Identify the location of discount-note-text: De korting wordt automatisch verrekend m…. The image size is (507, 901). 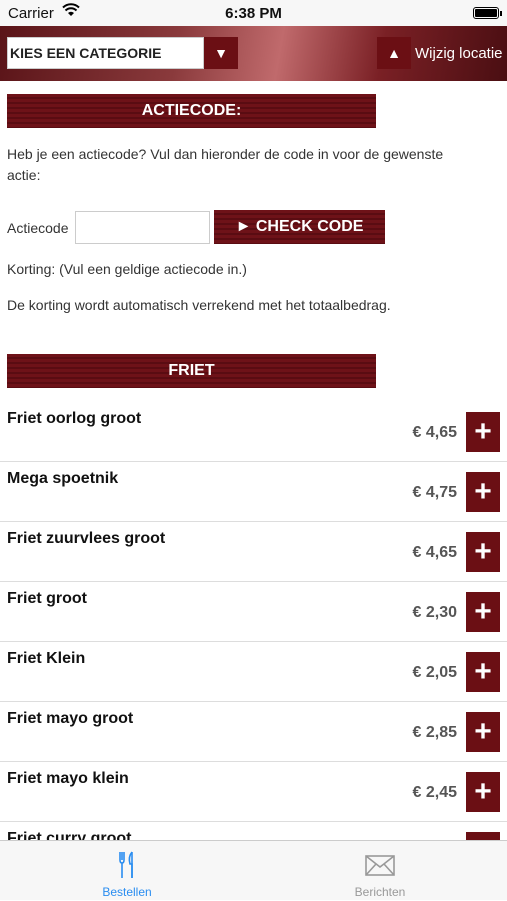
(199, 305).